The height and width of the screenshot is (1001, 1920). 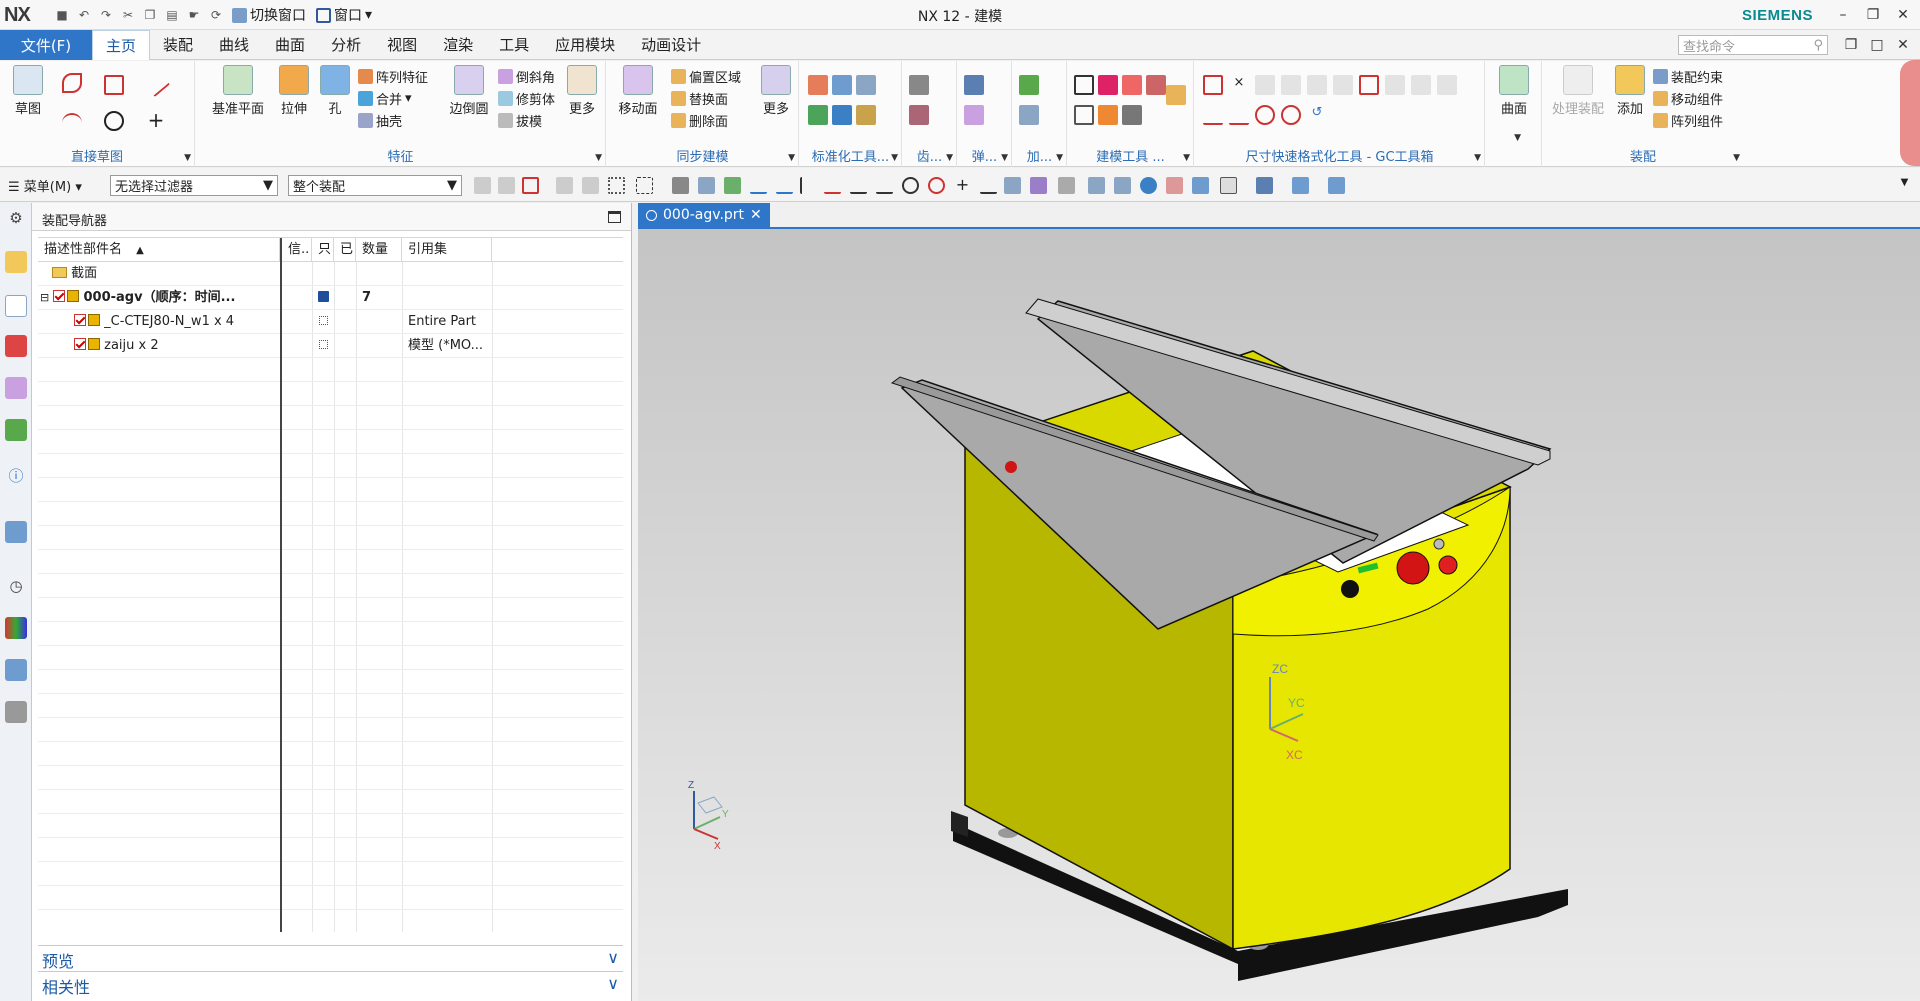 I want to click on pattern-feature-button: 阵列特征, so click(x=393, y=76).